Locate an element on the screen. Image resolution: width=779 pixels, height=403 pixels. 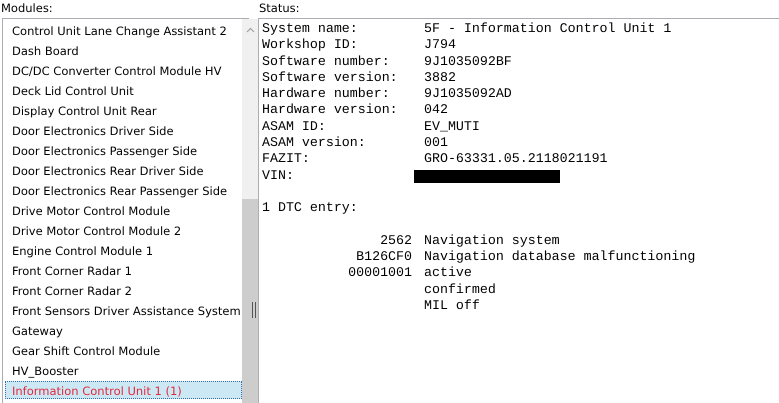
module-list-item: Gear Shift Control Module is located at coordinates (123, 350).